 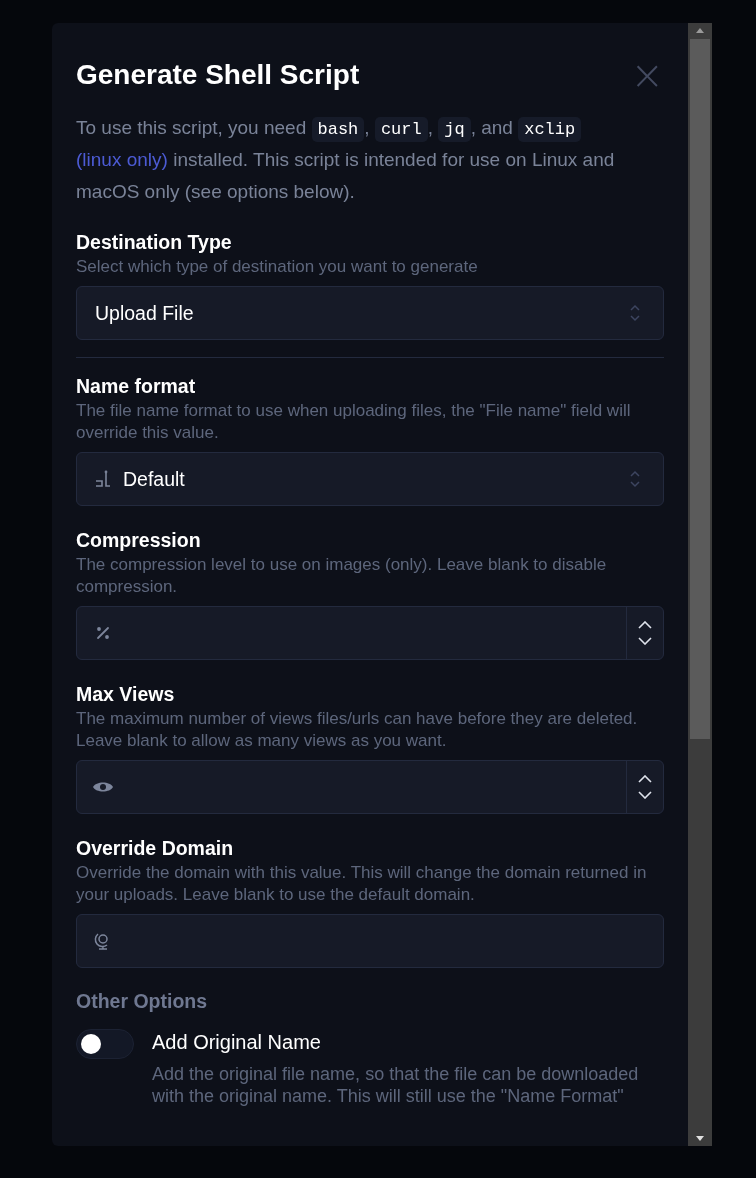 What do you see at coordinates (105, 1044) in the screenshot?
I see `toggle-switch` at bounding box center [105, 1044].